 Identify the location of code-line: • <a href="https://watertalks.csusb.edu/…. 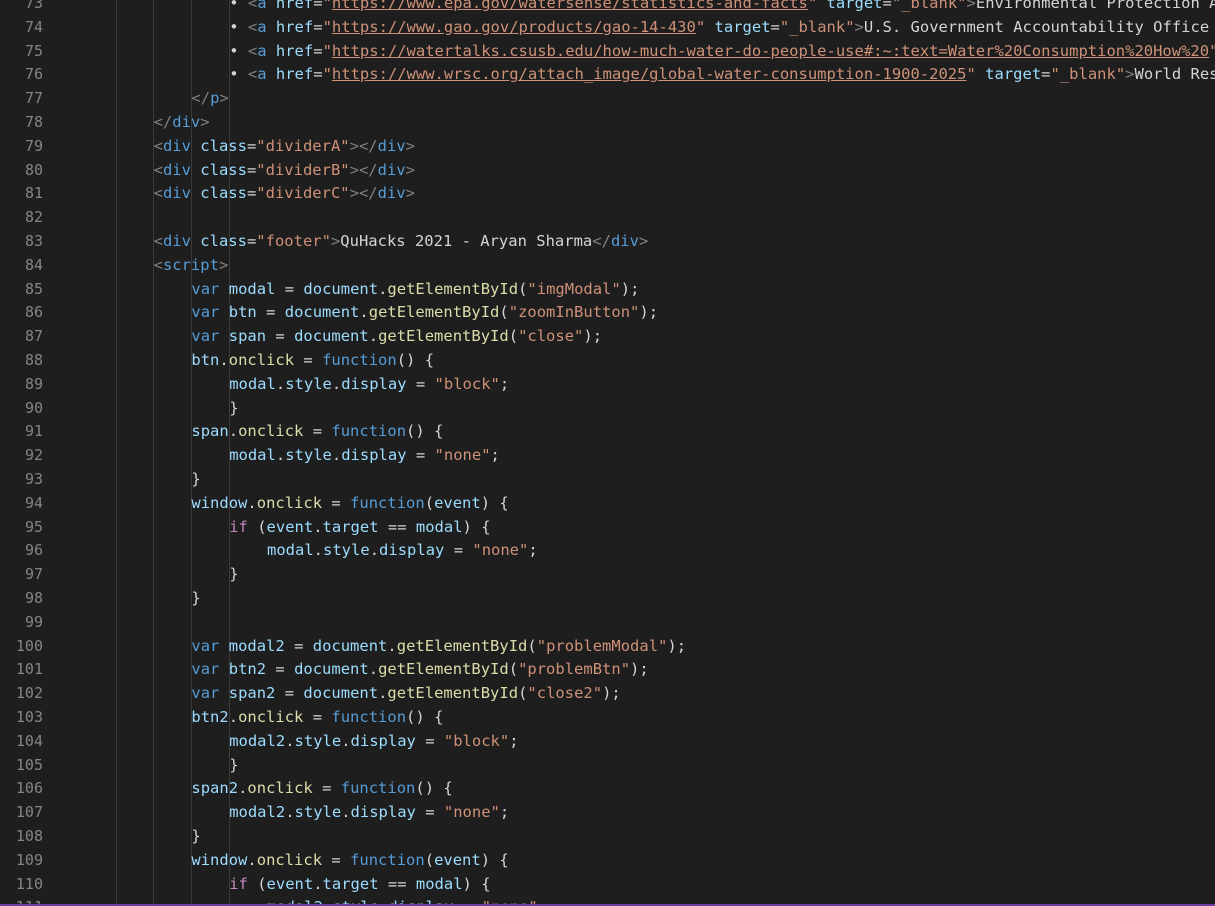
(722, 52).